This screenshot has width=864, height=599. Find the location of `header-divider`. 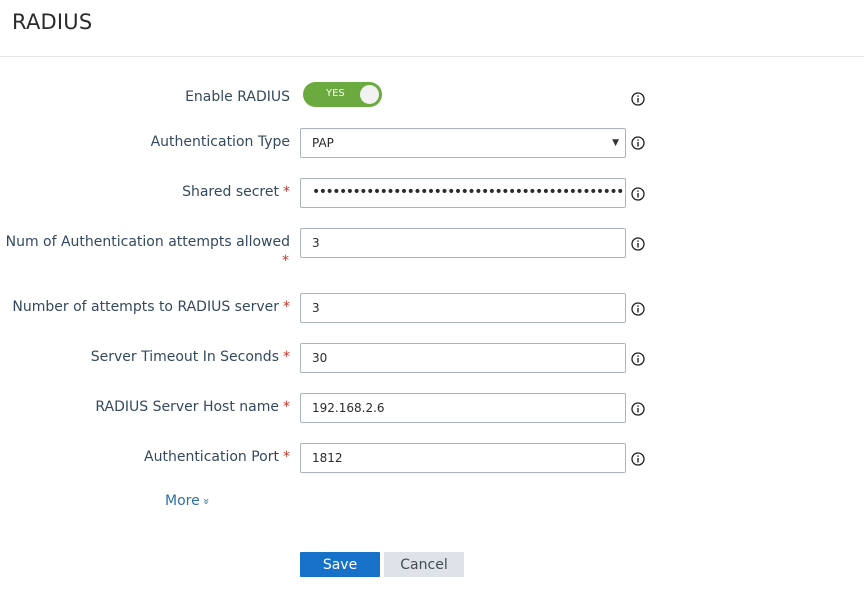

header-divider is located at coordinates (432, 56).